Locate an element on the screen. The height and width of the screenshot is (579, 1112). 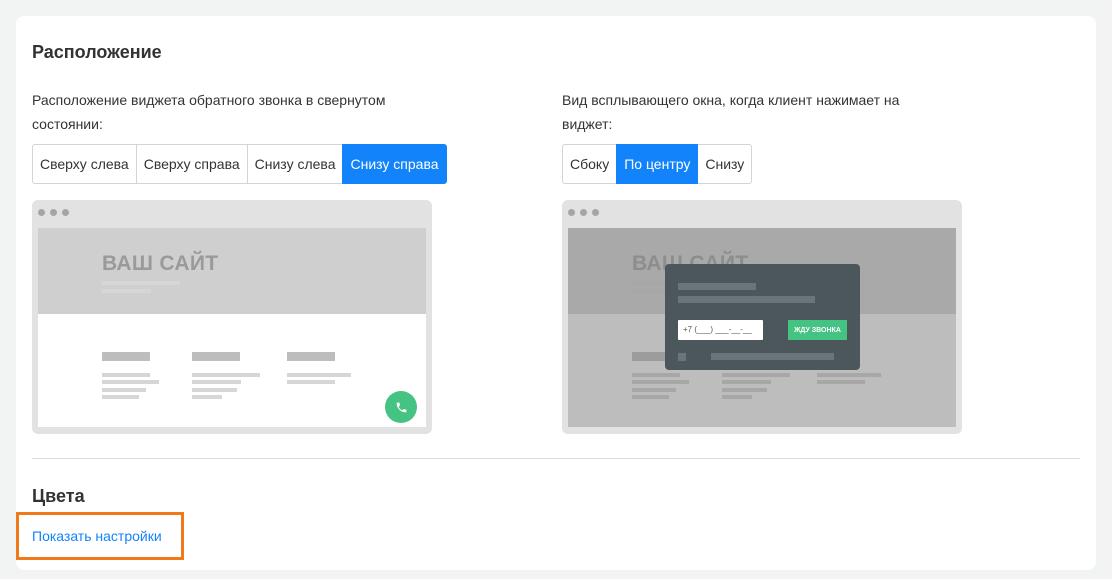
popup-preview: ВАШ САЙТ +7 (___) ___-__-__ ЖДУ ЗВОНКА is located at coordinates (762, 317).